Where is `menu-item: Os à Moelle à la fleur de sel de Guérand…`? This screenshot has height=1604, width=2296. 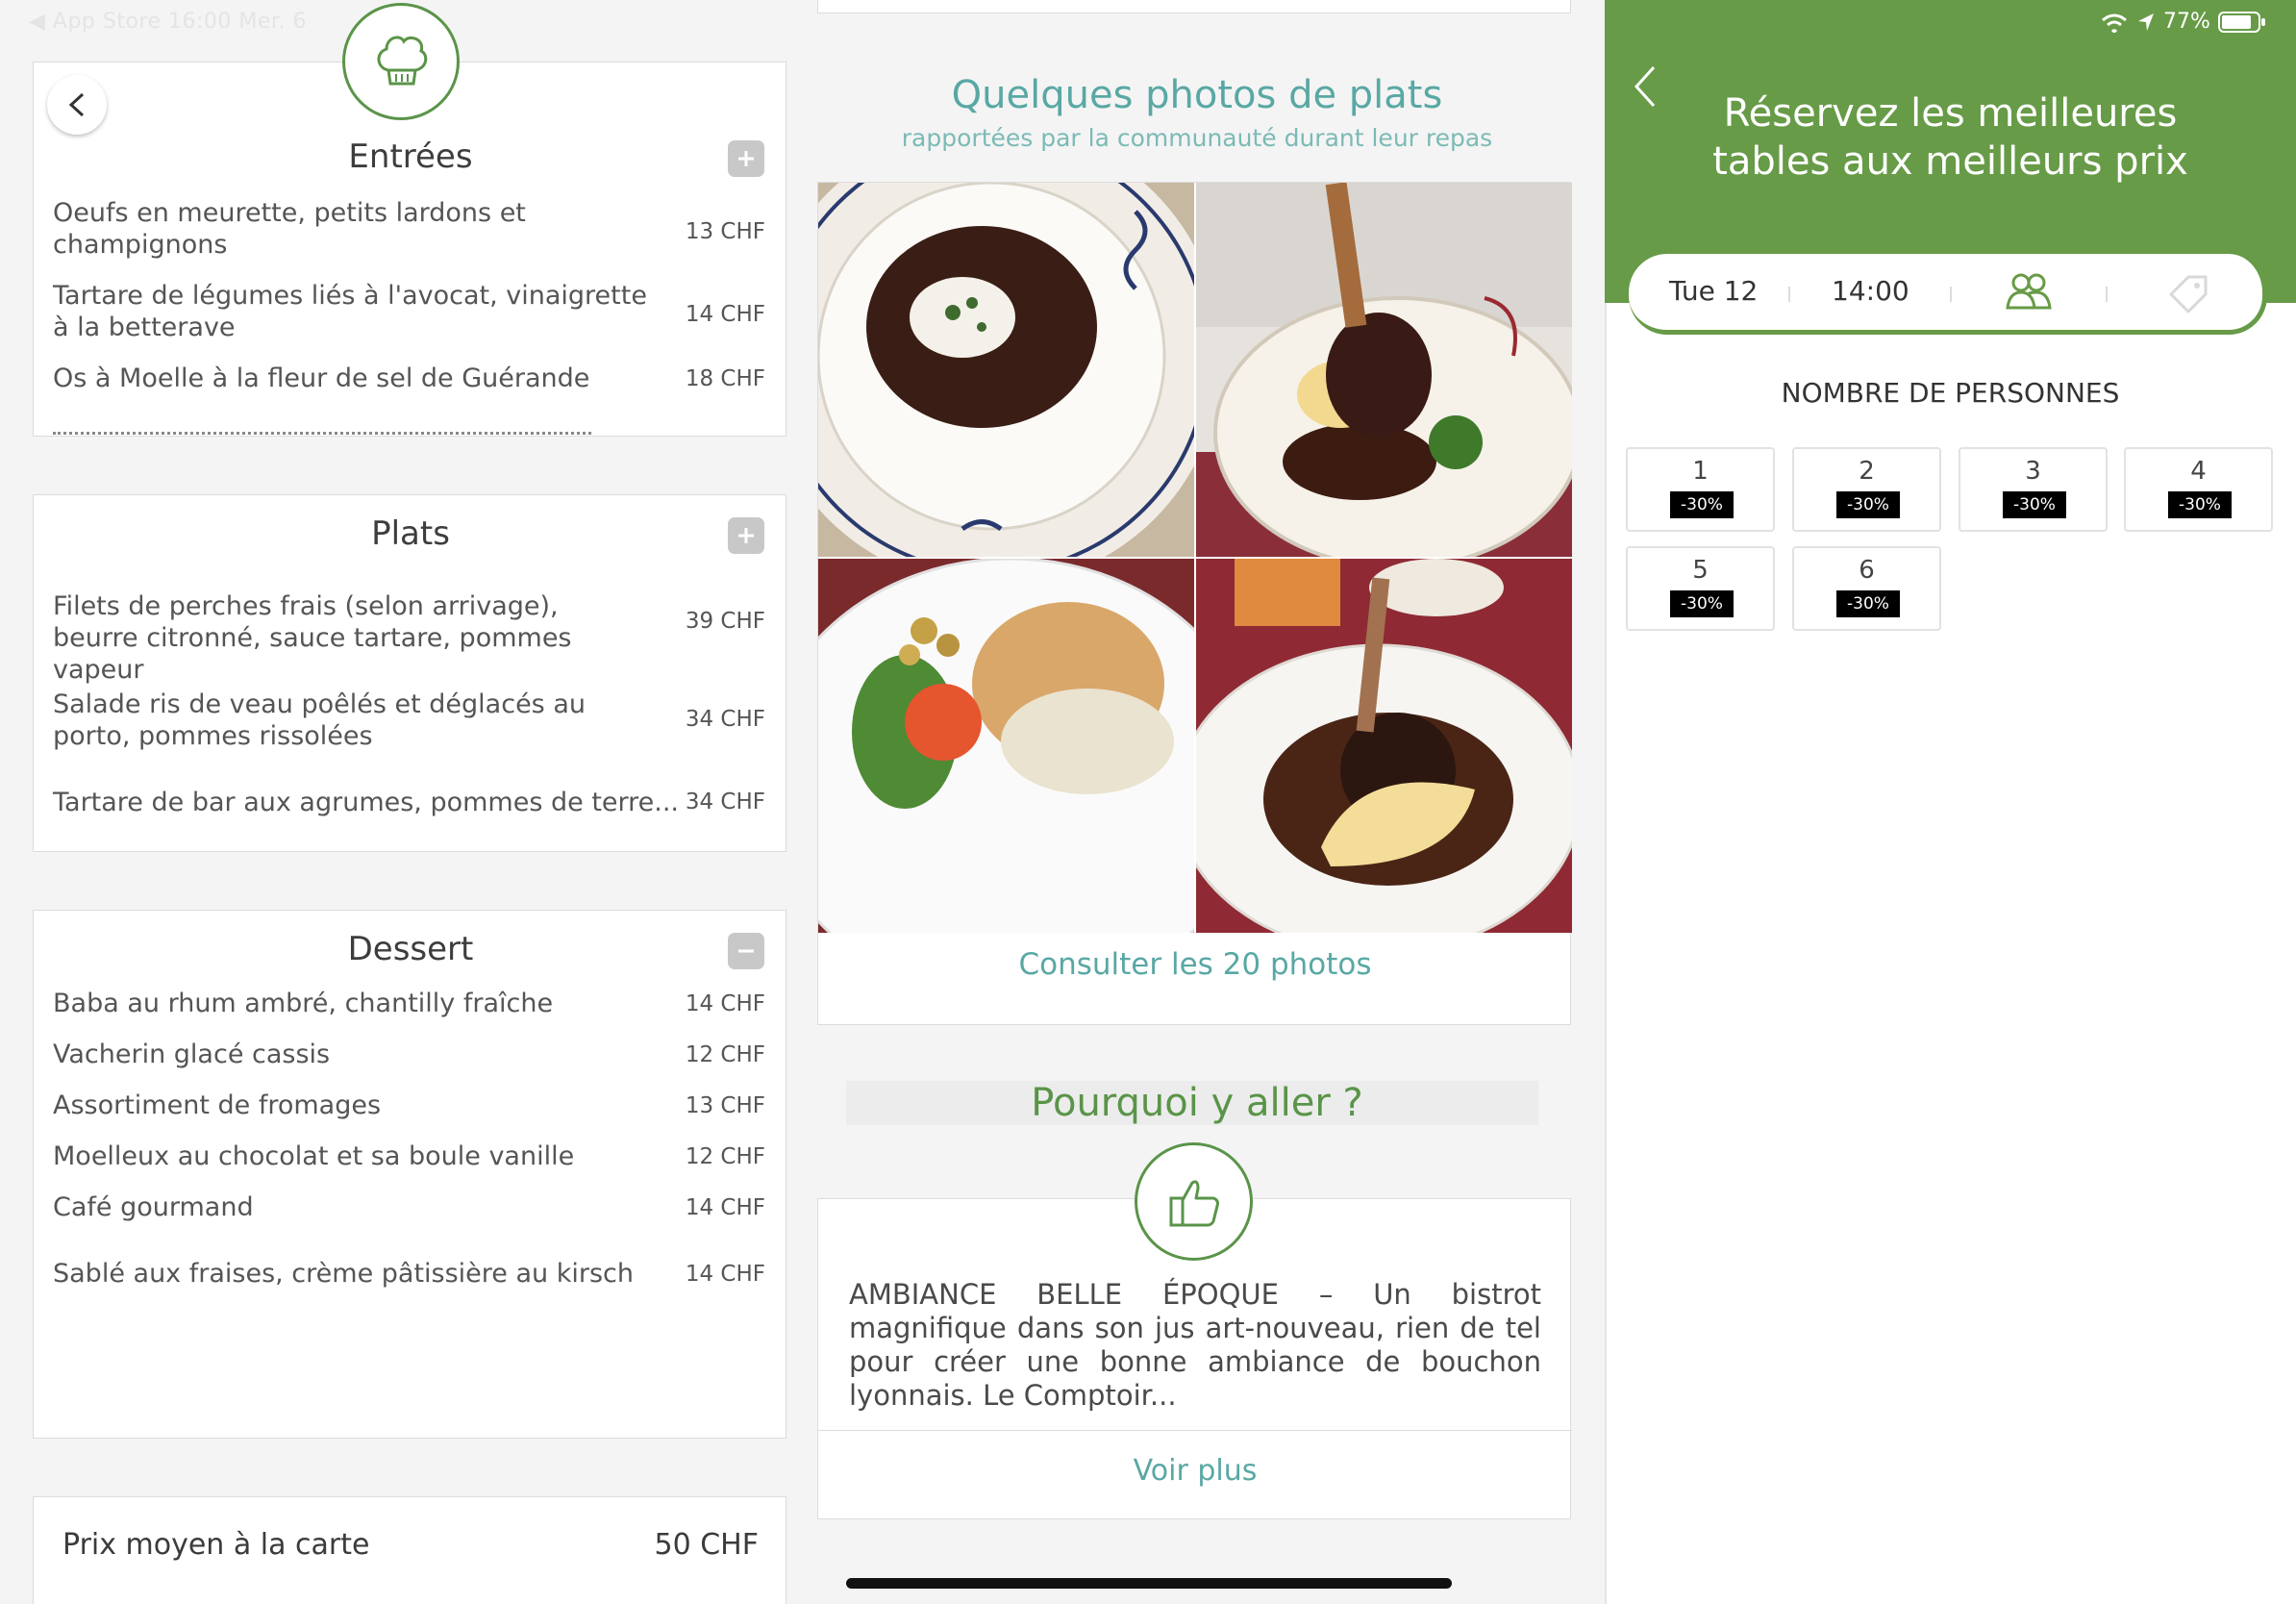
menu-item: Os à Moelle à la fleur de sel de Guérand… is located at coordinates (321, 378).